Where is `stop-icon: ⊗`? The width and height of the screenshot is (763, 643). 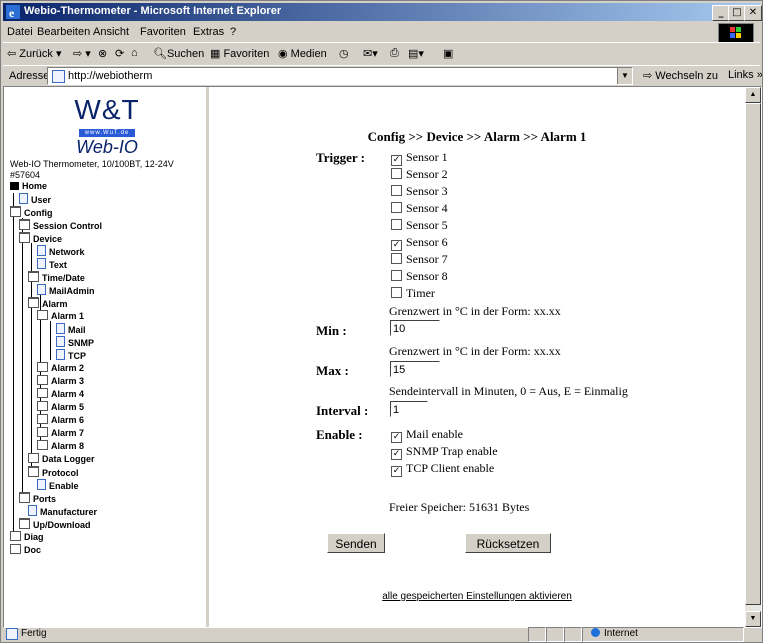
stop-icon: ⊗ is located at coordinates (102, 53).